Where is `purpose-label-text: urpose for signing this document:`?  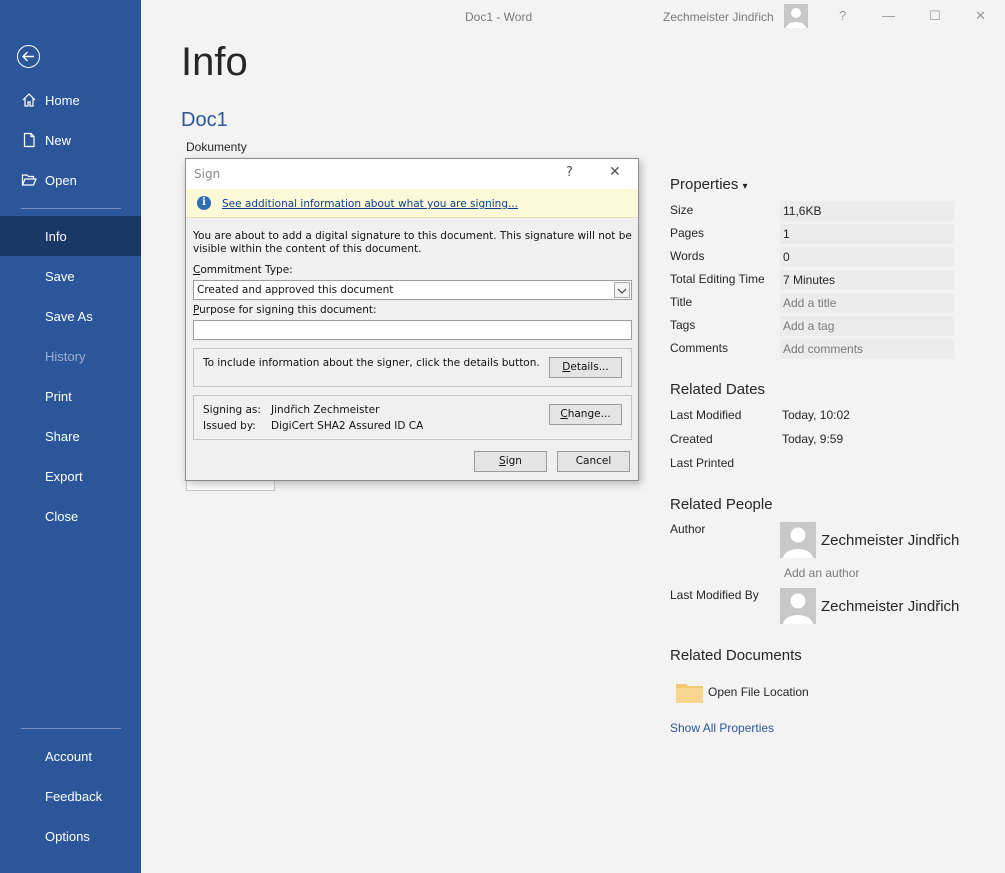 purpose-label-text: urpose for signing this document: is located at coordinates (288, 310).